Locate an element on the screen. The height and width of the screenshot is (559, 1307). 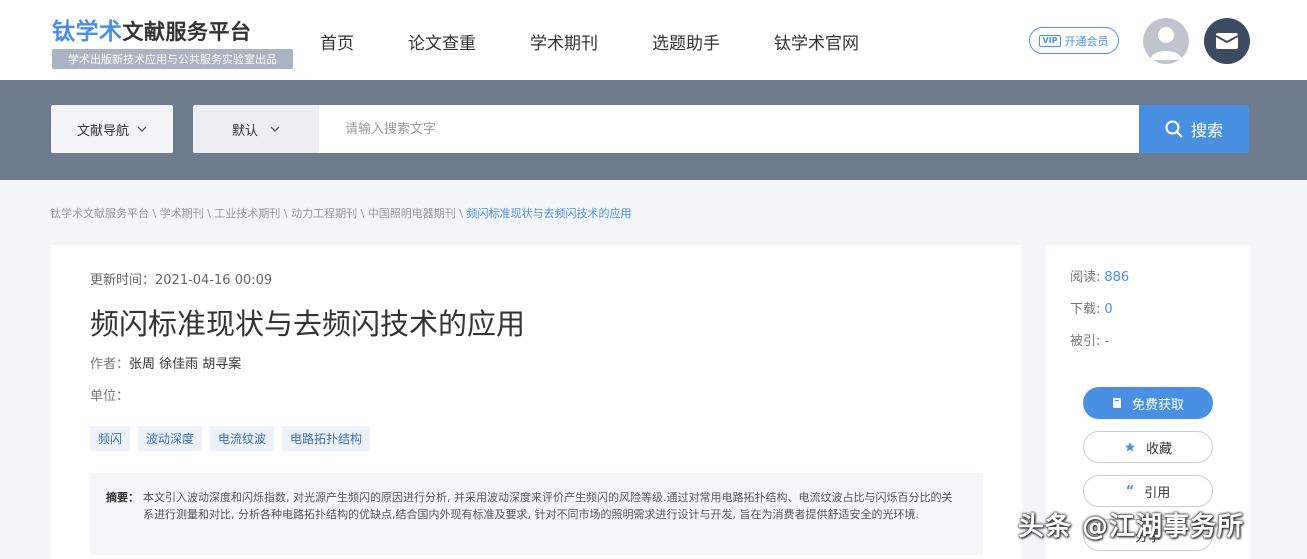
main-nav: 首页 论文查重 学术期刊 选题助手 钛学术官网 is located at coordinates (616, 41).